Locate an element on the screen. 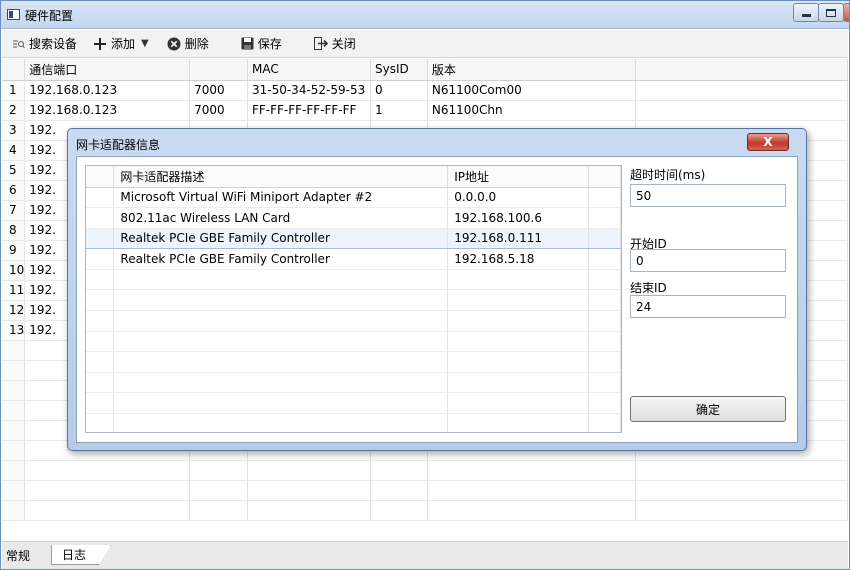 This screenshot has height=570, width=850. start-id-input is located at coordinates (708, 260).